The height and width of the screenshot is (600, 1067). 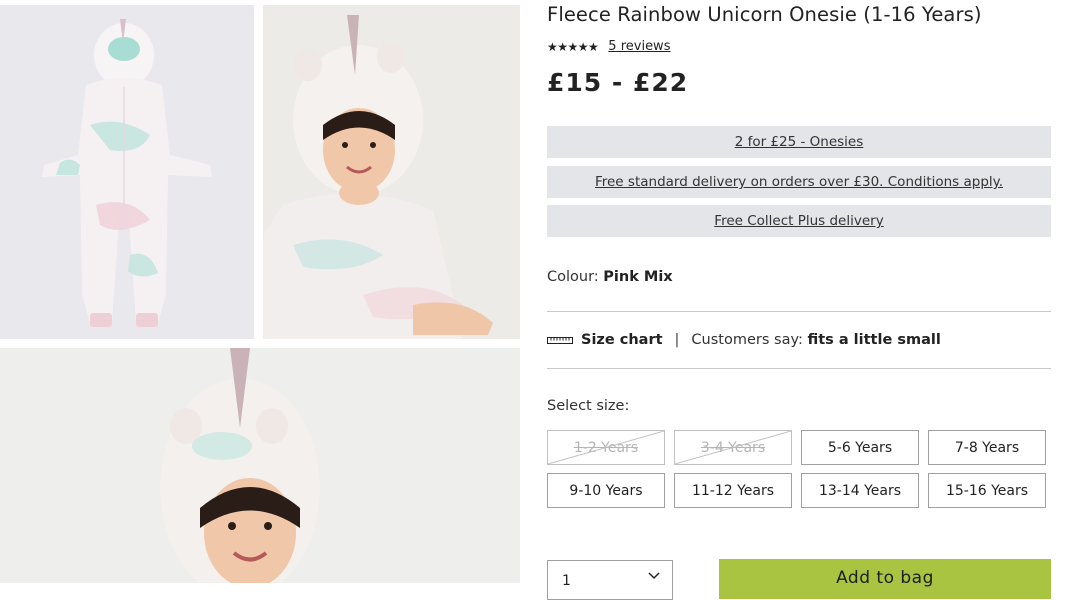 I want to click on reviews-link: 5 reviews, so click(x=639, y=46).